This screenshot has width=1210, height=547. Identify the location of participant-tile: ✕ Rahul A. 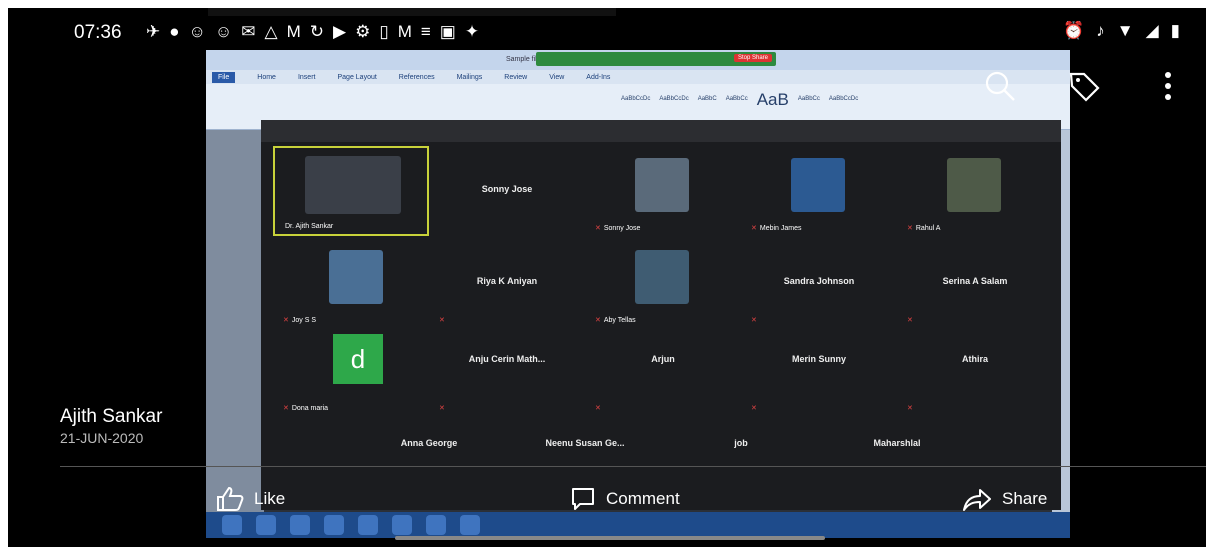
(975, 191).